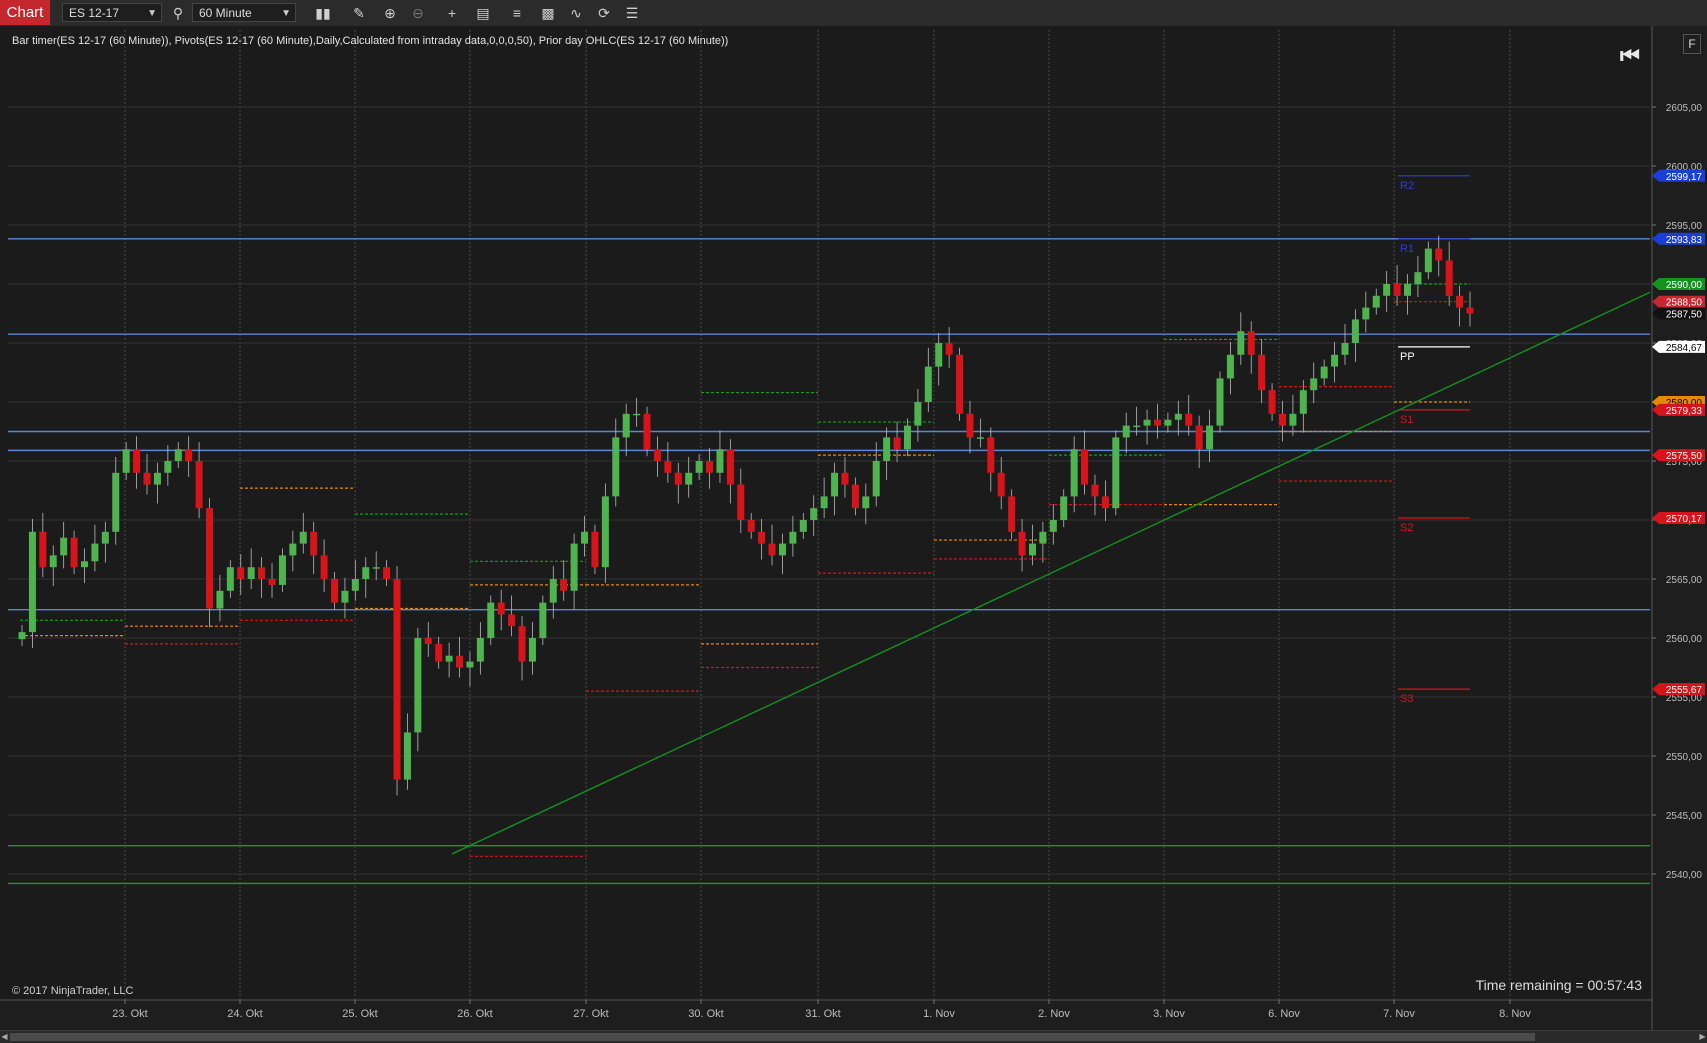 This screenshot has width=1707, height=1043. I want to click on x-tick-label-11: 7. Nov, so click(1399, 1014).